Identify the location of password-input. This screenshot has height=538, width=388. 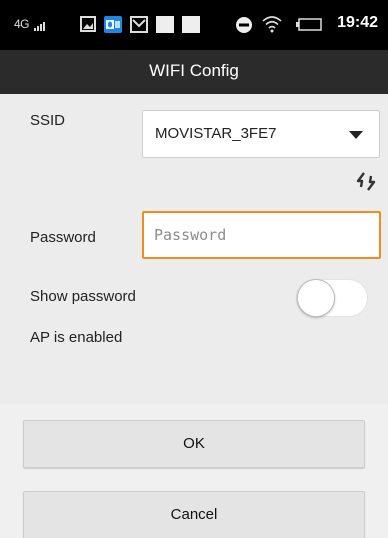
(261, 235).